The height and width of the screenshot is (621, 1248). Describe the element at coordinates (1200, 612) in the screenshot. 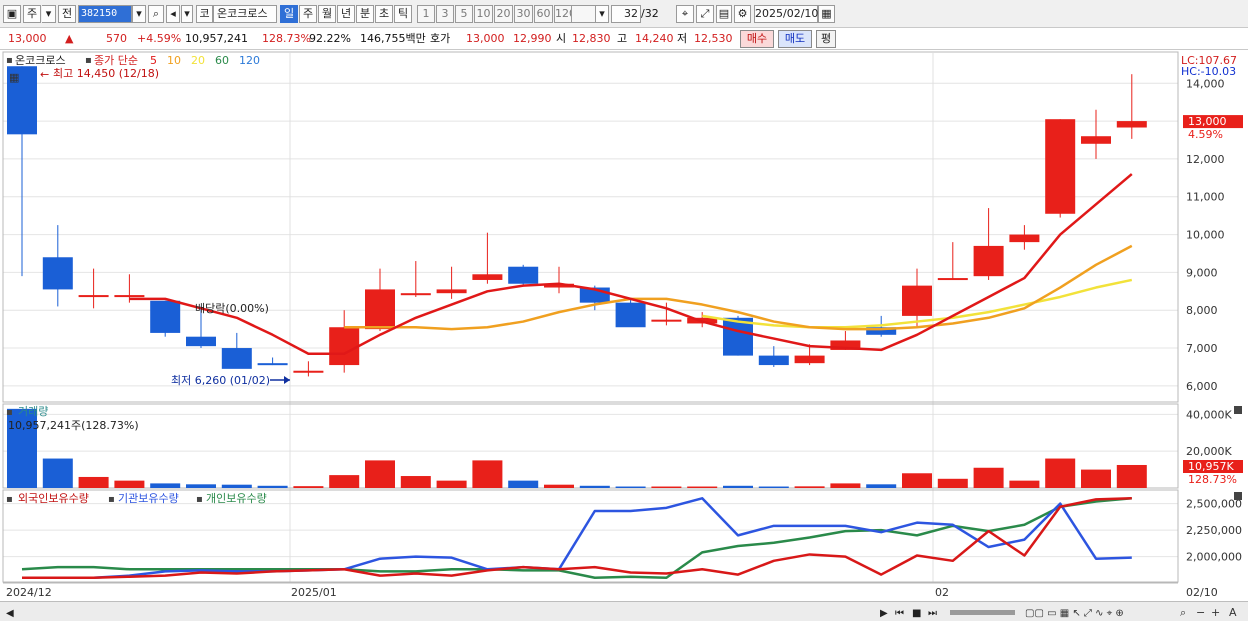

I see `zoom-out-icon: −` at that location.